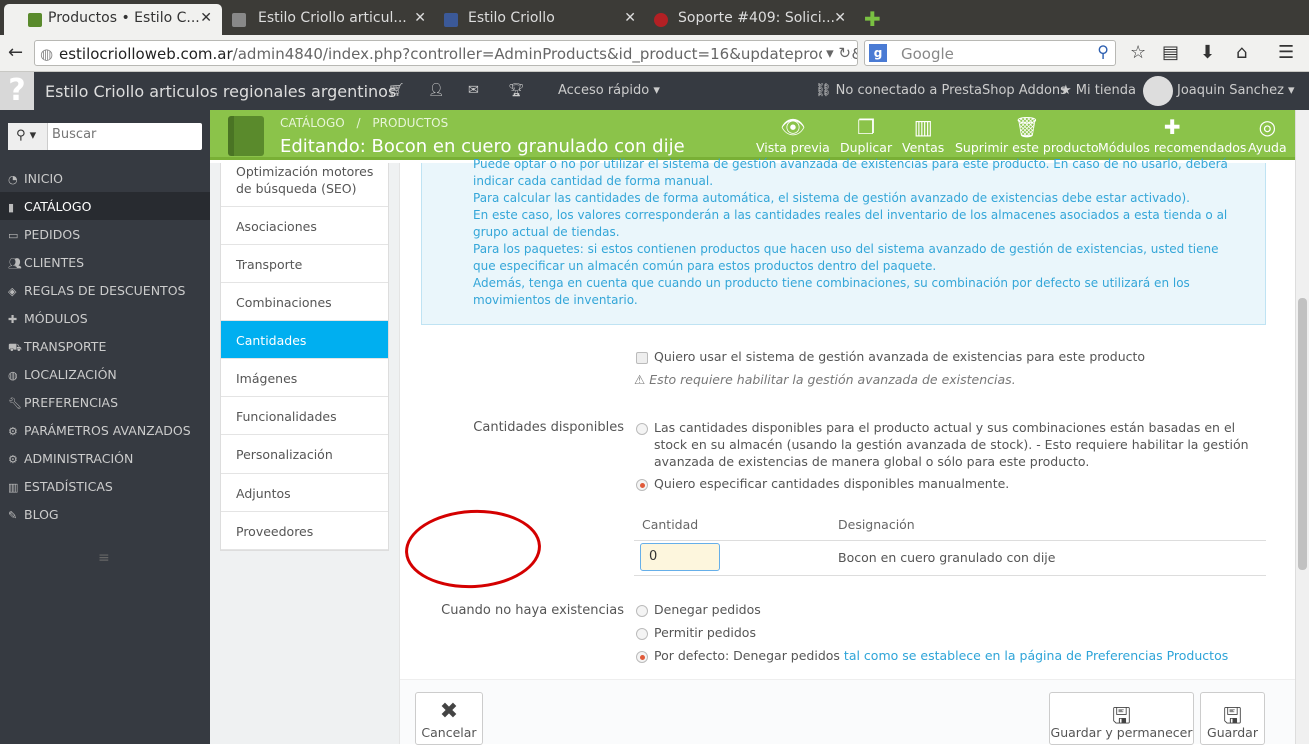 The height and width of the screenshot is (745, 1309). I want to click on google-search-box: g Google ⚲, so click(990, 53).